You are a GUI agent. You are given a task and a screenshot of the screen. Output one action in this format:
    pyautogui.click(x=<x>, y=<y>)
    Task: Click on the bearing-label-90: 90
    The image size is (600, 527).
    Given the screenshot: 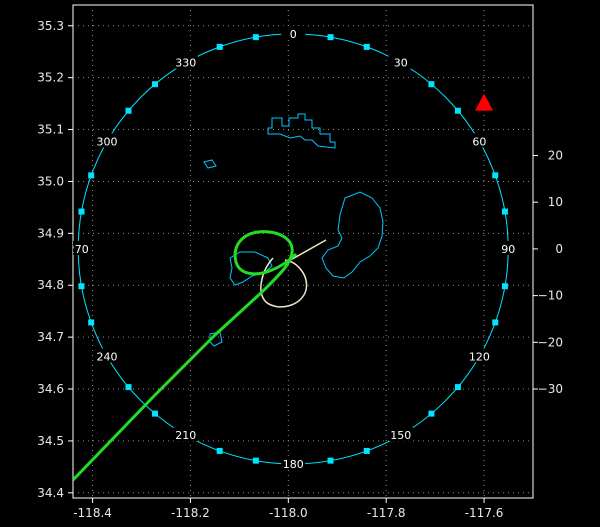 What is the action you would take?
    pyautogui.click(x=508, y=249)
    